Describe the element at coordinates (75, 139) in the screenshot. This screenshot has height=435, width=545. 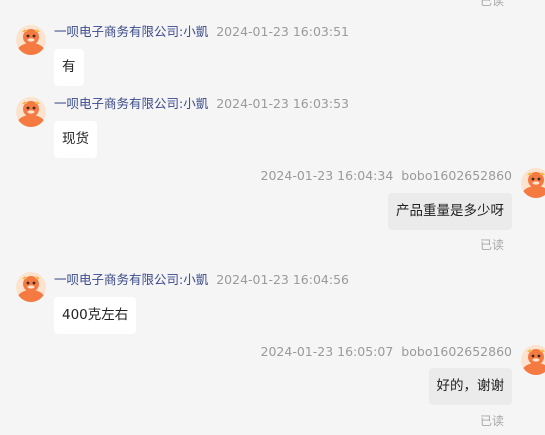
I see `message-bubble: 现货` at that location.